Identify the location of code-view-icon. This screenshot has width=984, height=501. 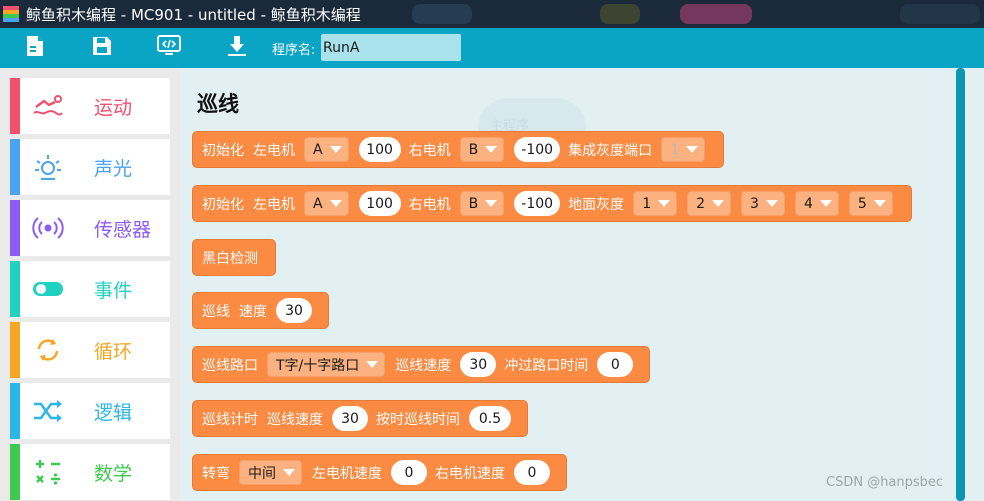
(169, 48).